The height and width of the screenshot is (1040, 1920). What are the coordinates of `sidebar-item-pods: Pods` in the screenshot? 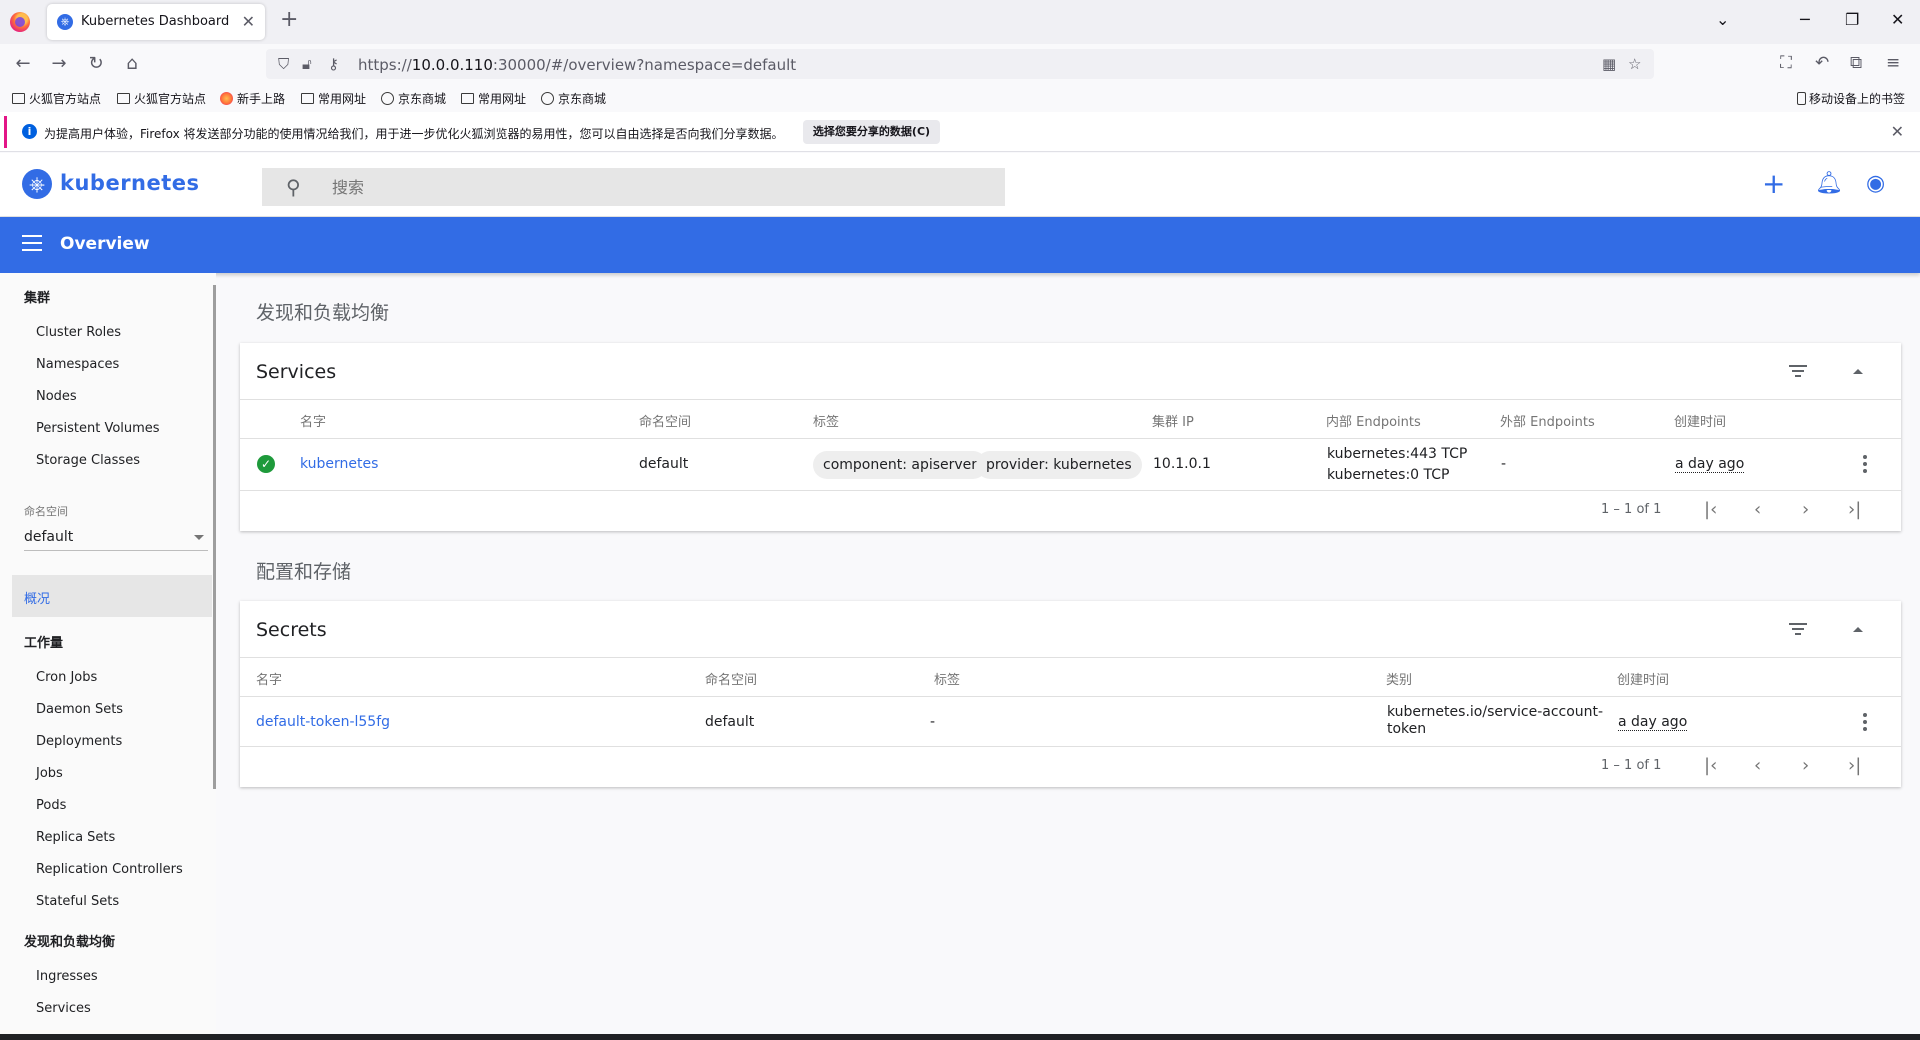 It's located at (51, 805).